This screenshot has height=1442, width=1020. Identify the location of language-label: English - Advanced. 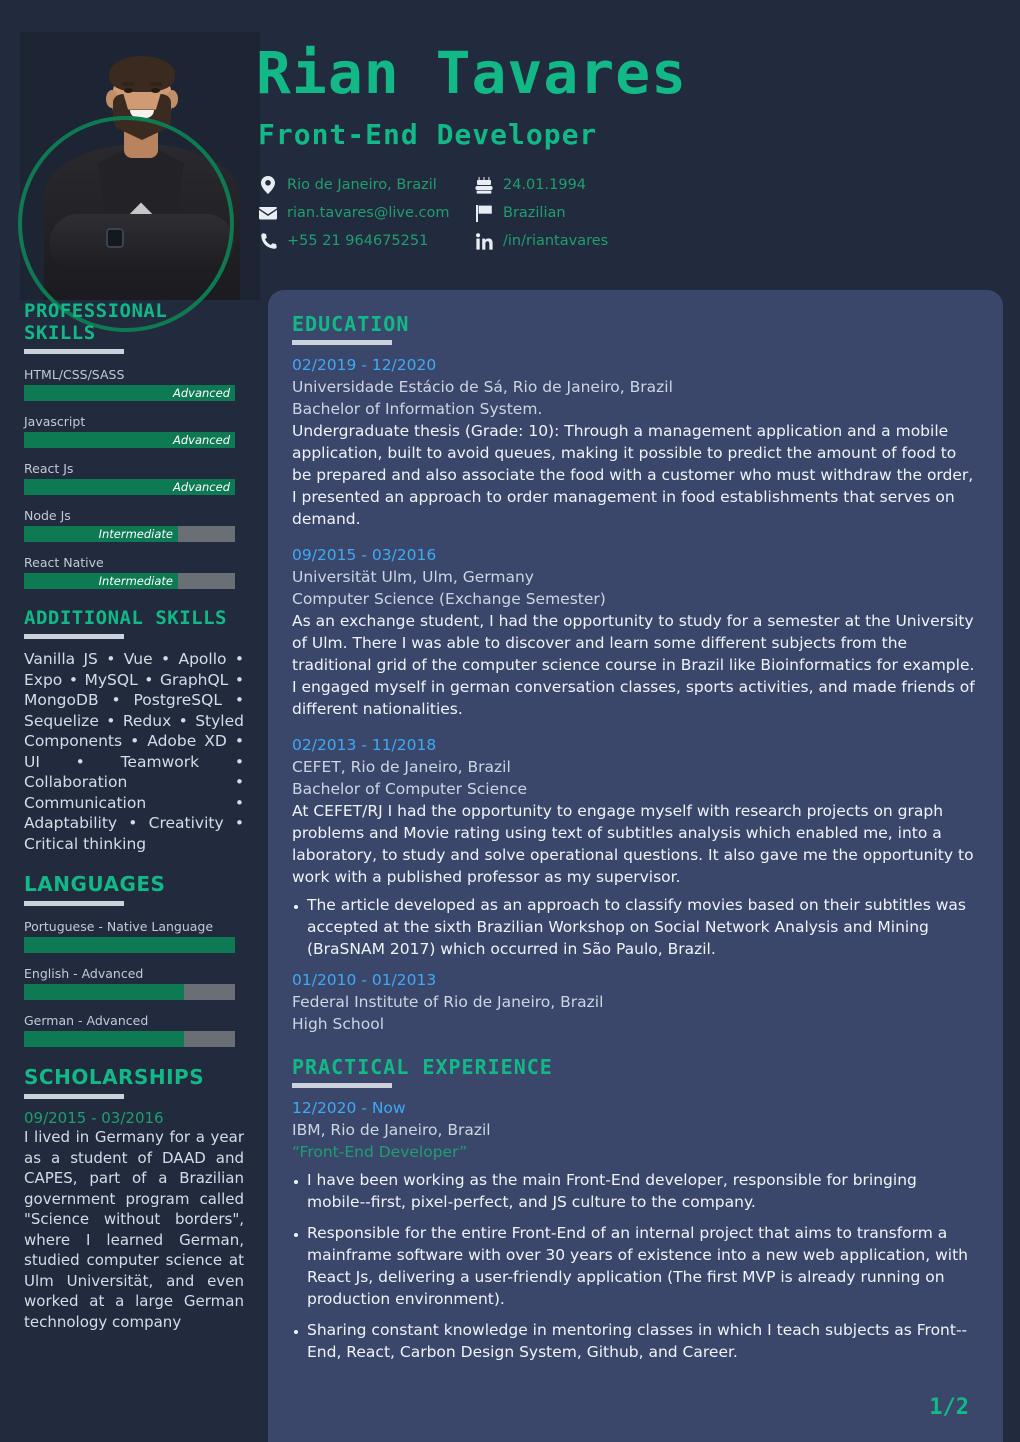
(84, 973).